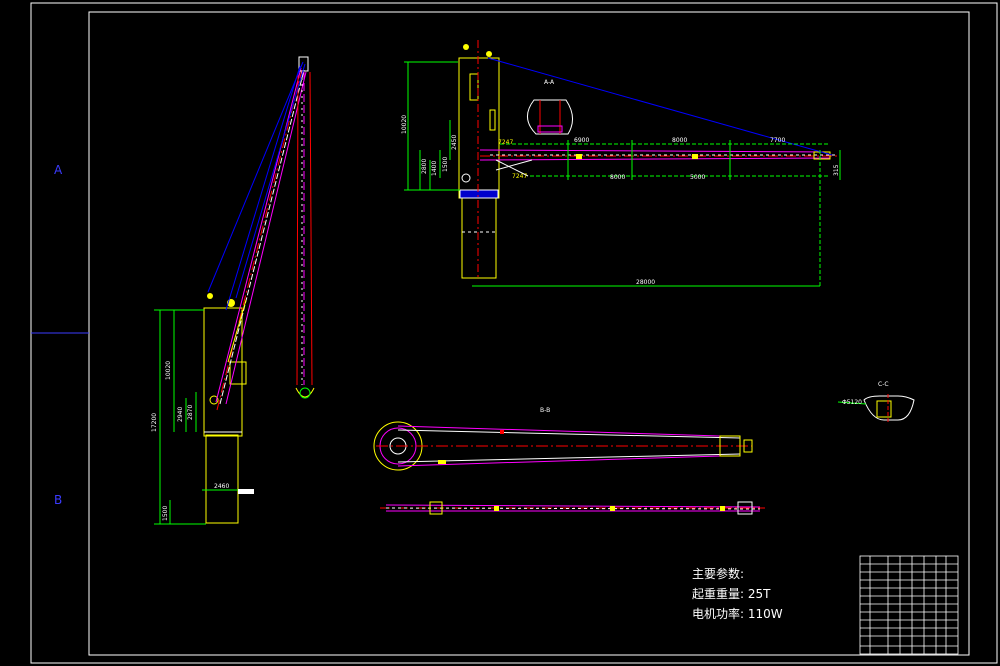  Describe the element at coordinates (852, 402) in the screenshot. I see `dim-pipe-dia: Φ5120` at that location.